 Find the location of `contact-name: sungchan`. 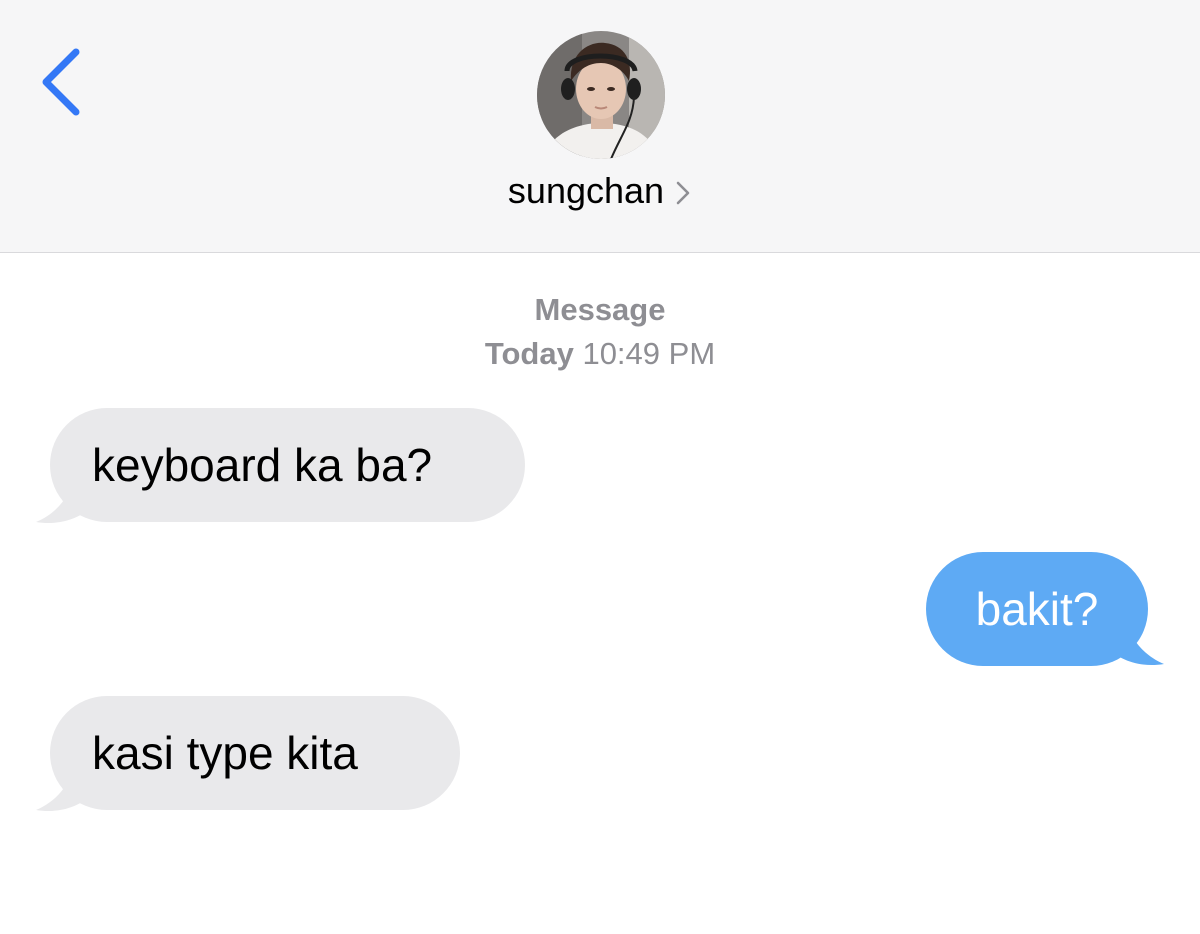

contact-name: sungchan is located at coordinates (586, 190).